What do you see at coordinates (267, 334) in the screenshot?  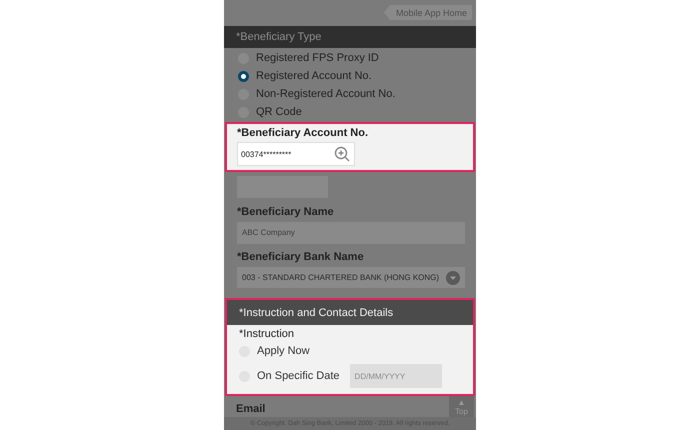 I see `group-label: *Instruction` at bounding box center [267, 334].